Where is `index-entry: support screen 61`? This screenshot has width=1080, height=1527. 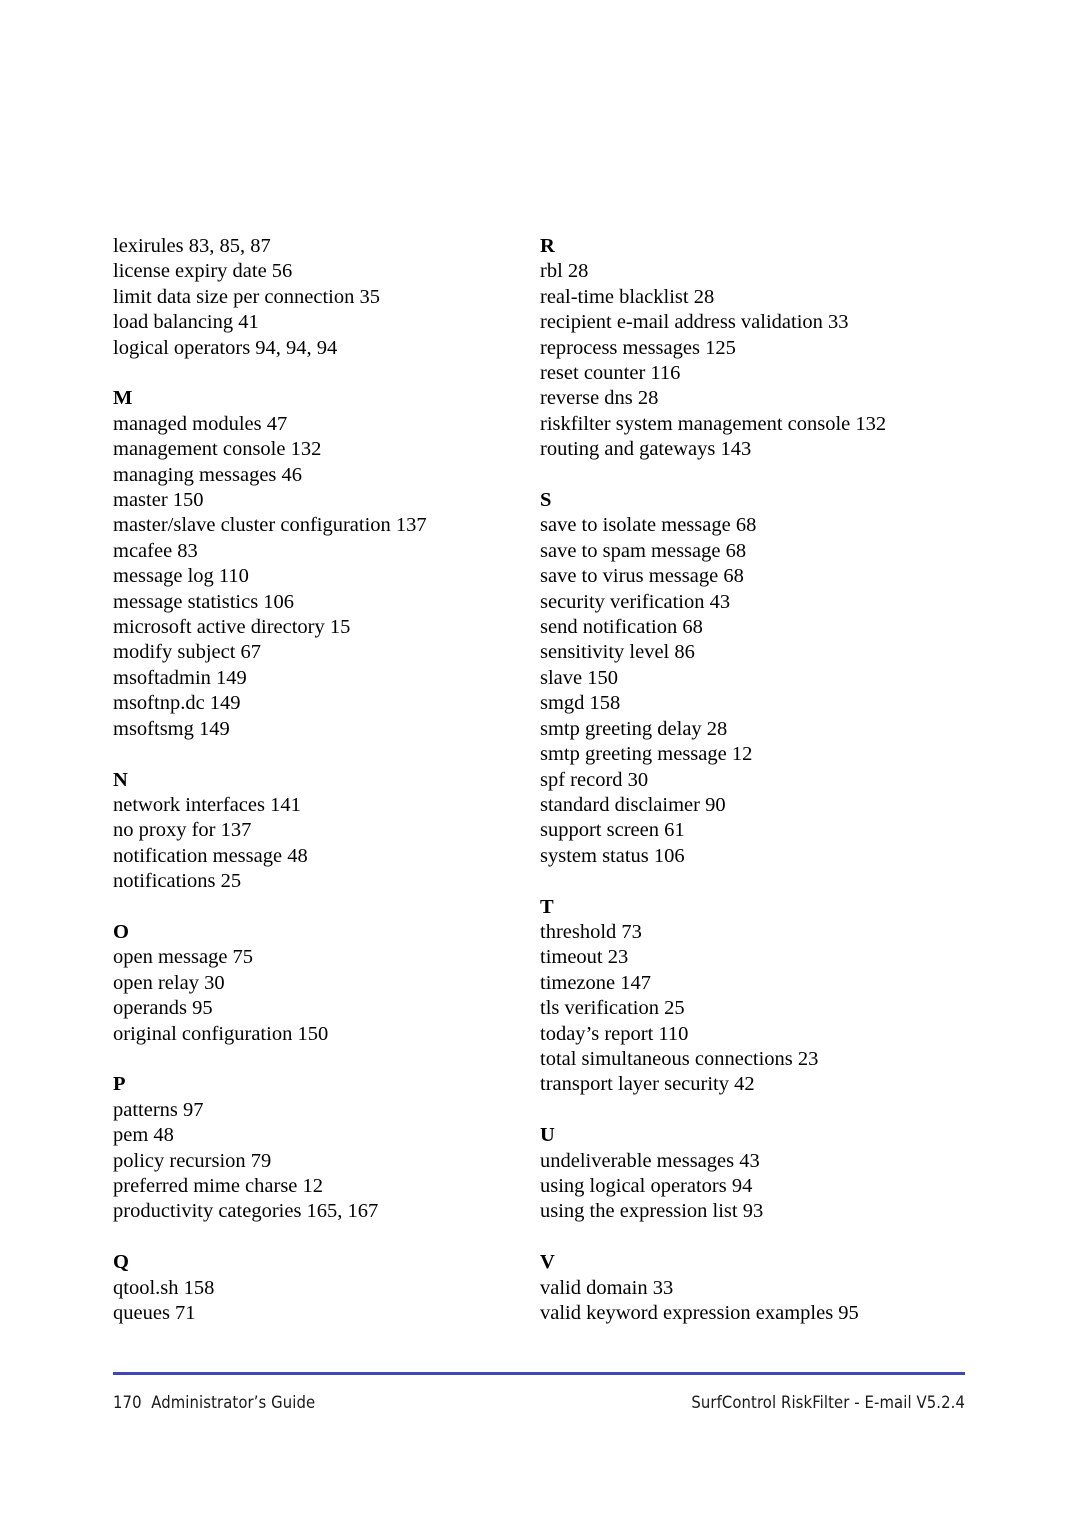
index-entry: support screen 61 is located at coordinates (612, 830).